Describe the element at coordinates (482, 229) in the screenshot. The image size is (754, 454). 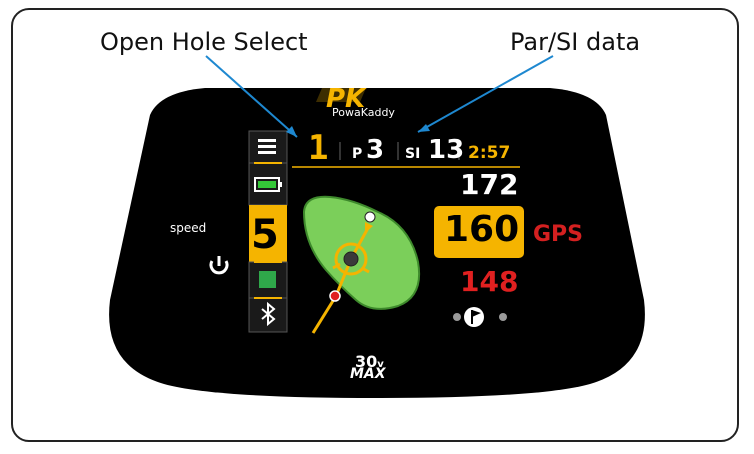
I see `middle-distance: 160` at that location.